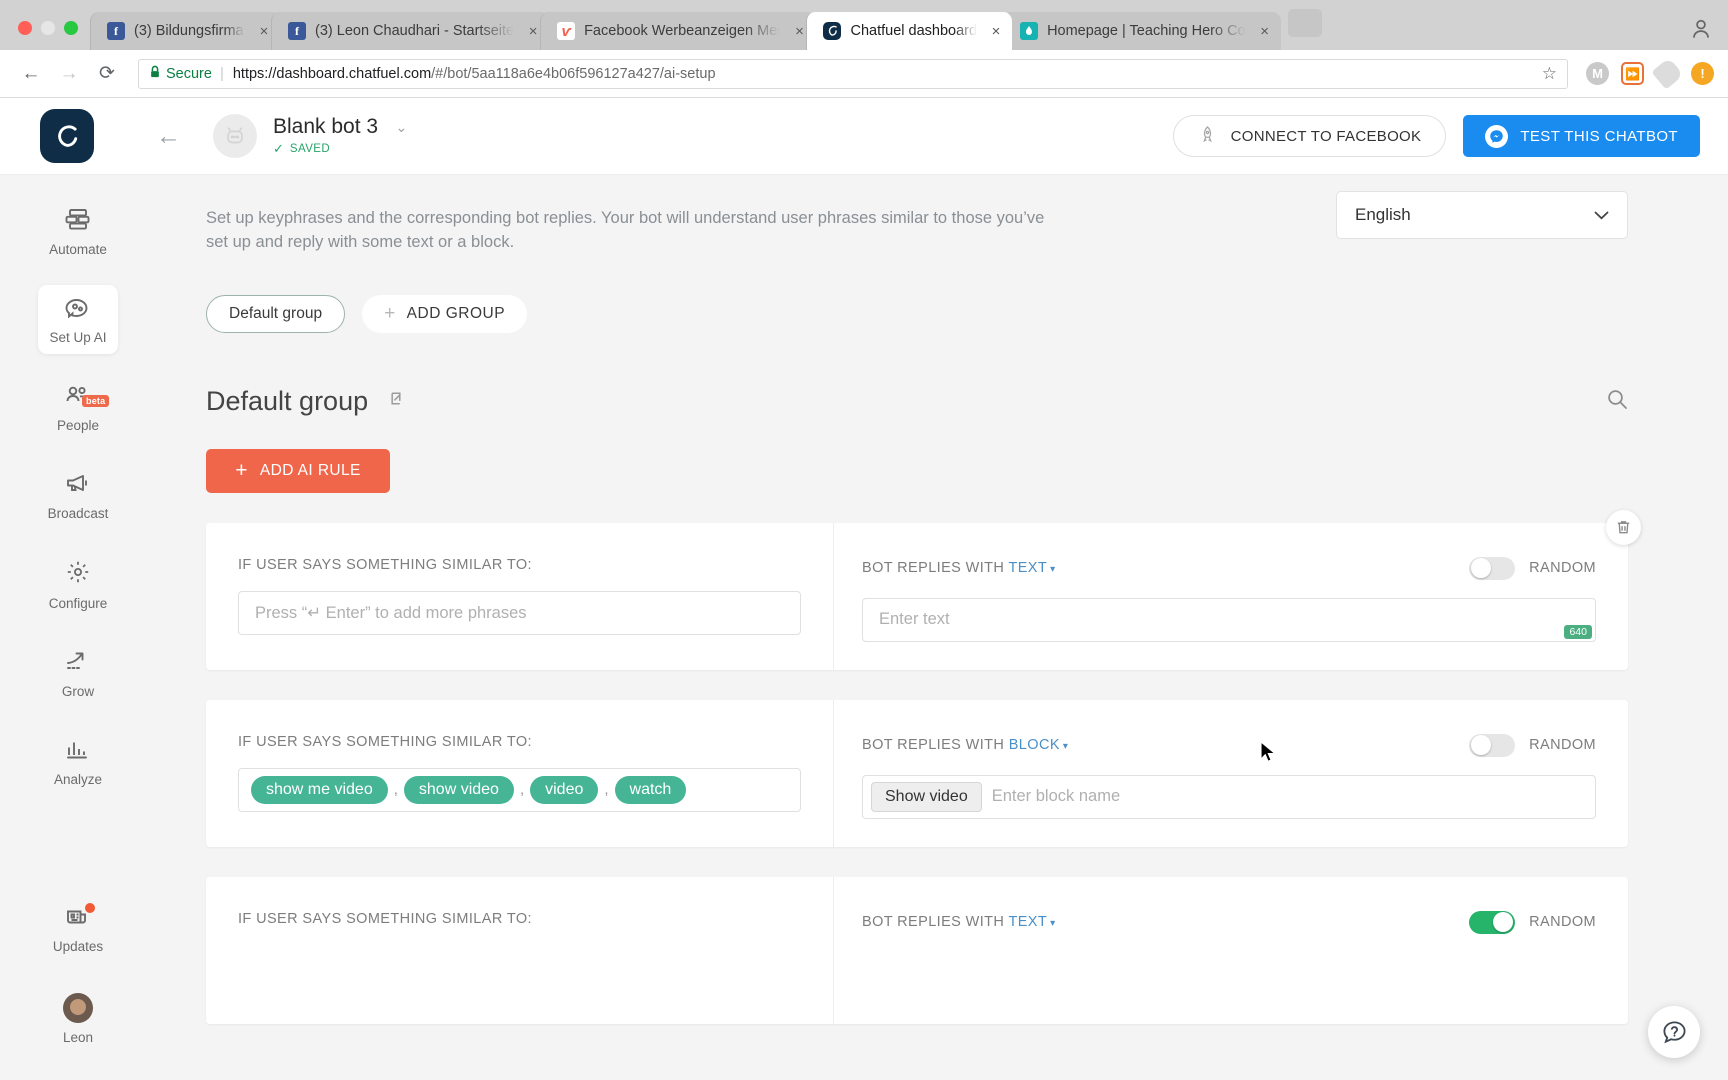  What do you see at coordinates (519, 612) in the screenshot?
I see `phrases-input: Press “↵ Enter” to add more phrases` at bounding box center [519, 612].